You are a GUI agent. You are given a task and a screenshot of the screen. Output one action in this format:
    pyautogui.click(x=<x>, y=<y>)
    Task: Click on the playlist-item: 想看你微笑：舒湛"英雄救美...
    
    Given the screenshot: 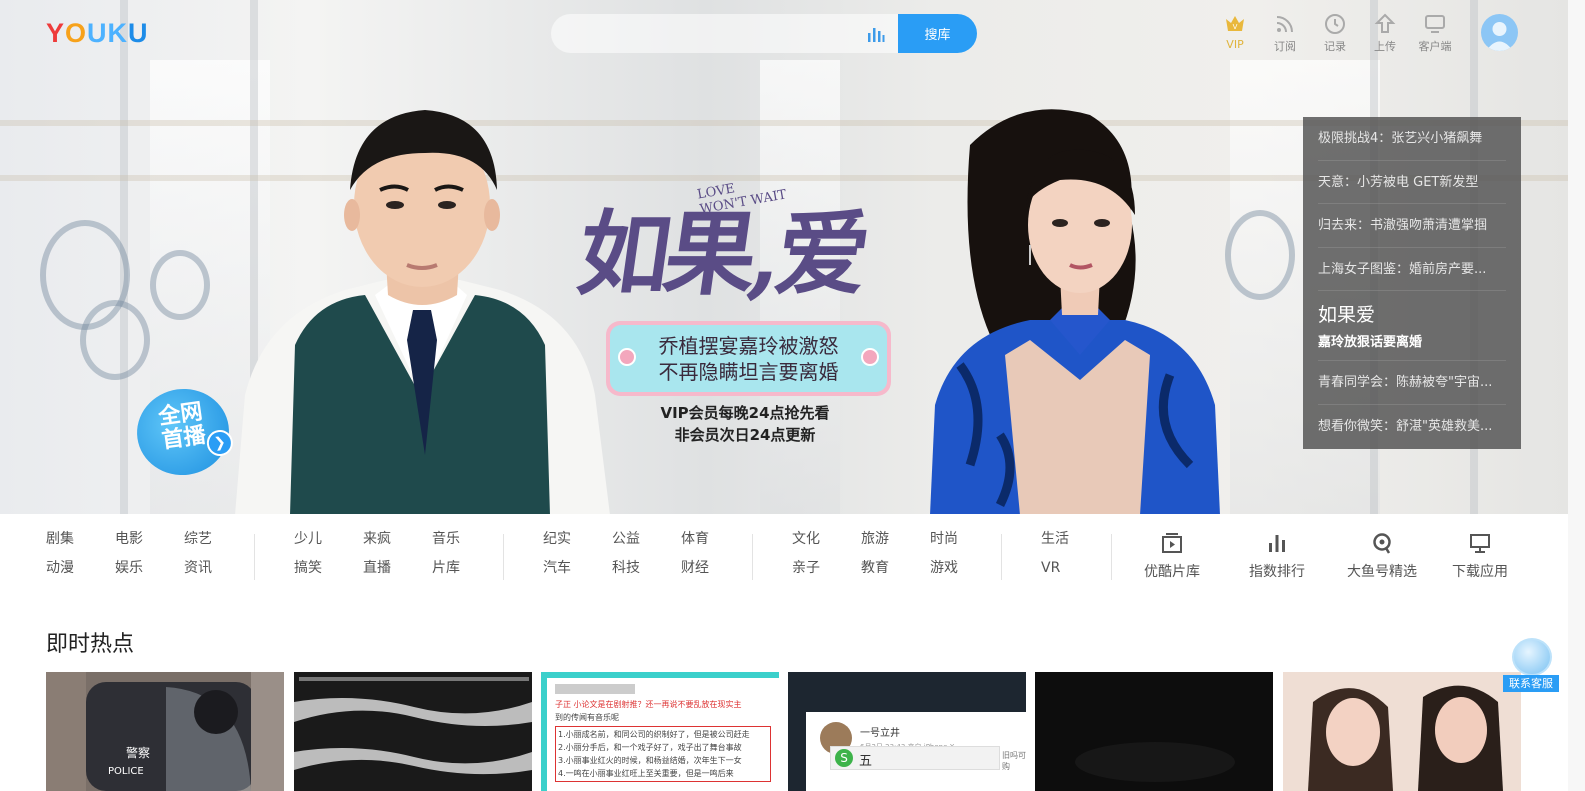 What is the action you would take?
    pyautogui.click(x=1412, y=427)
    